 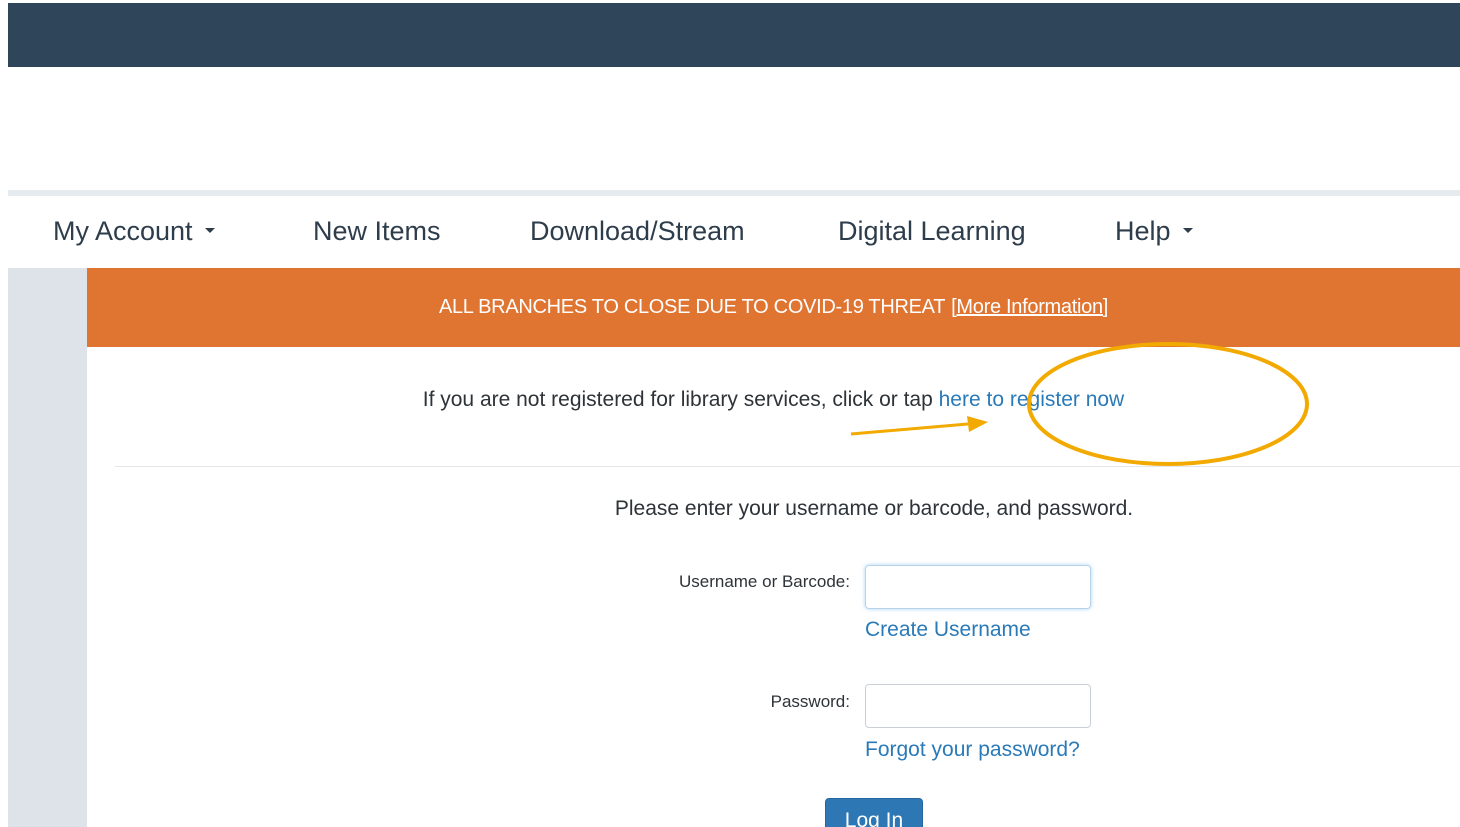 I want to click on create-username-link: Create Username, so click(x=948, y=630).